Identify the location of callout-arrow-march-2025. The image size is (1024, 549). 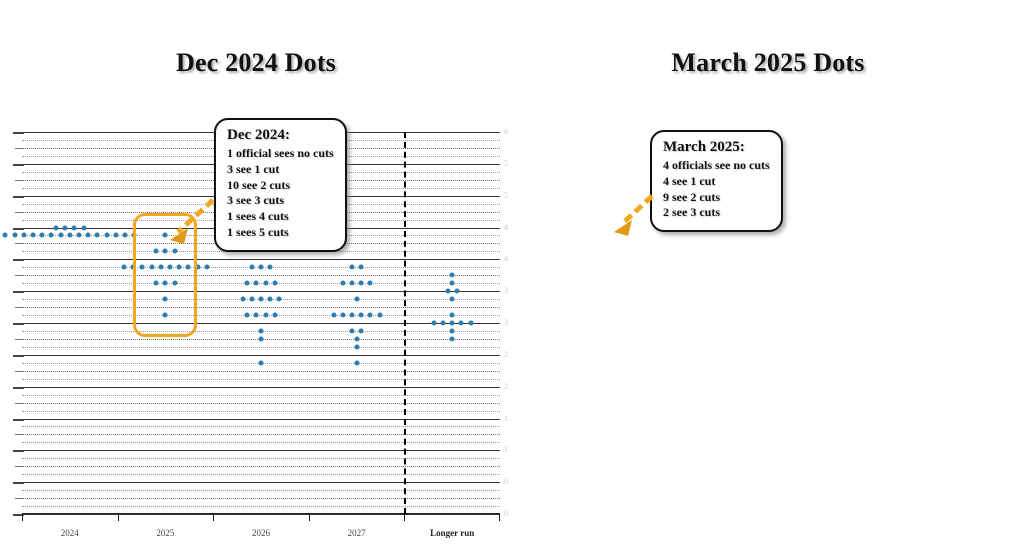
(634, 215).